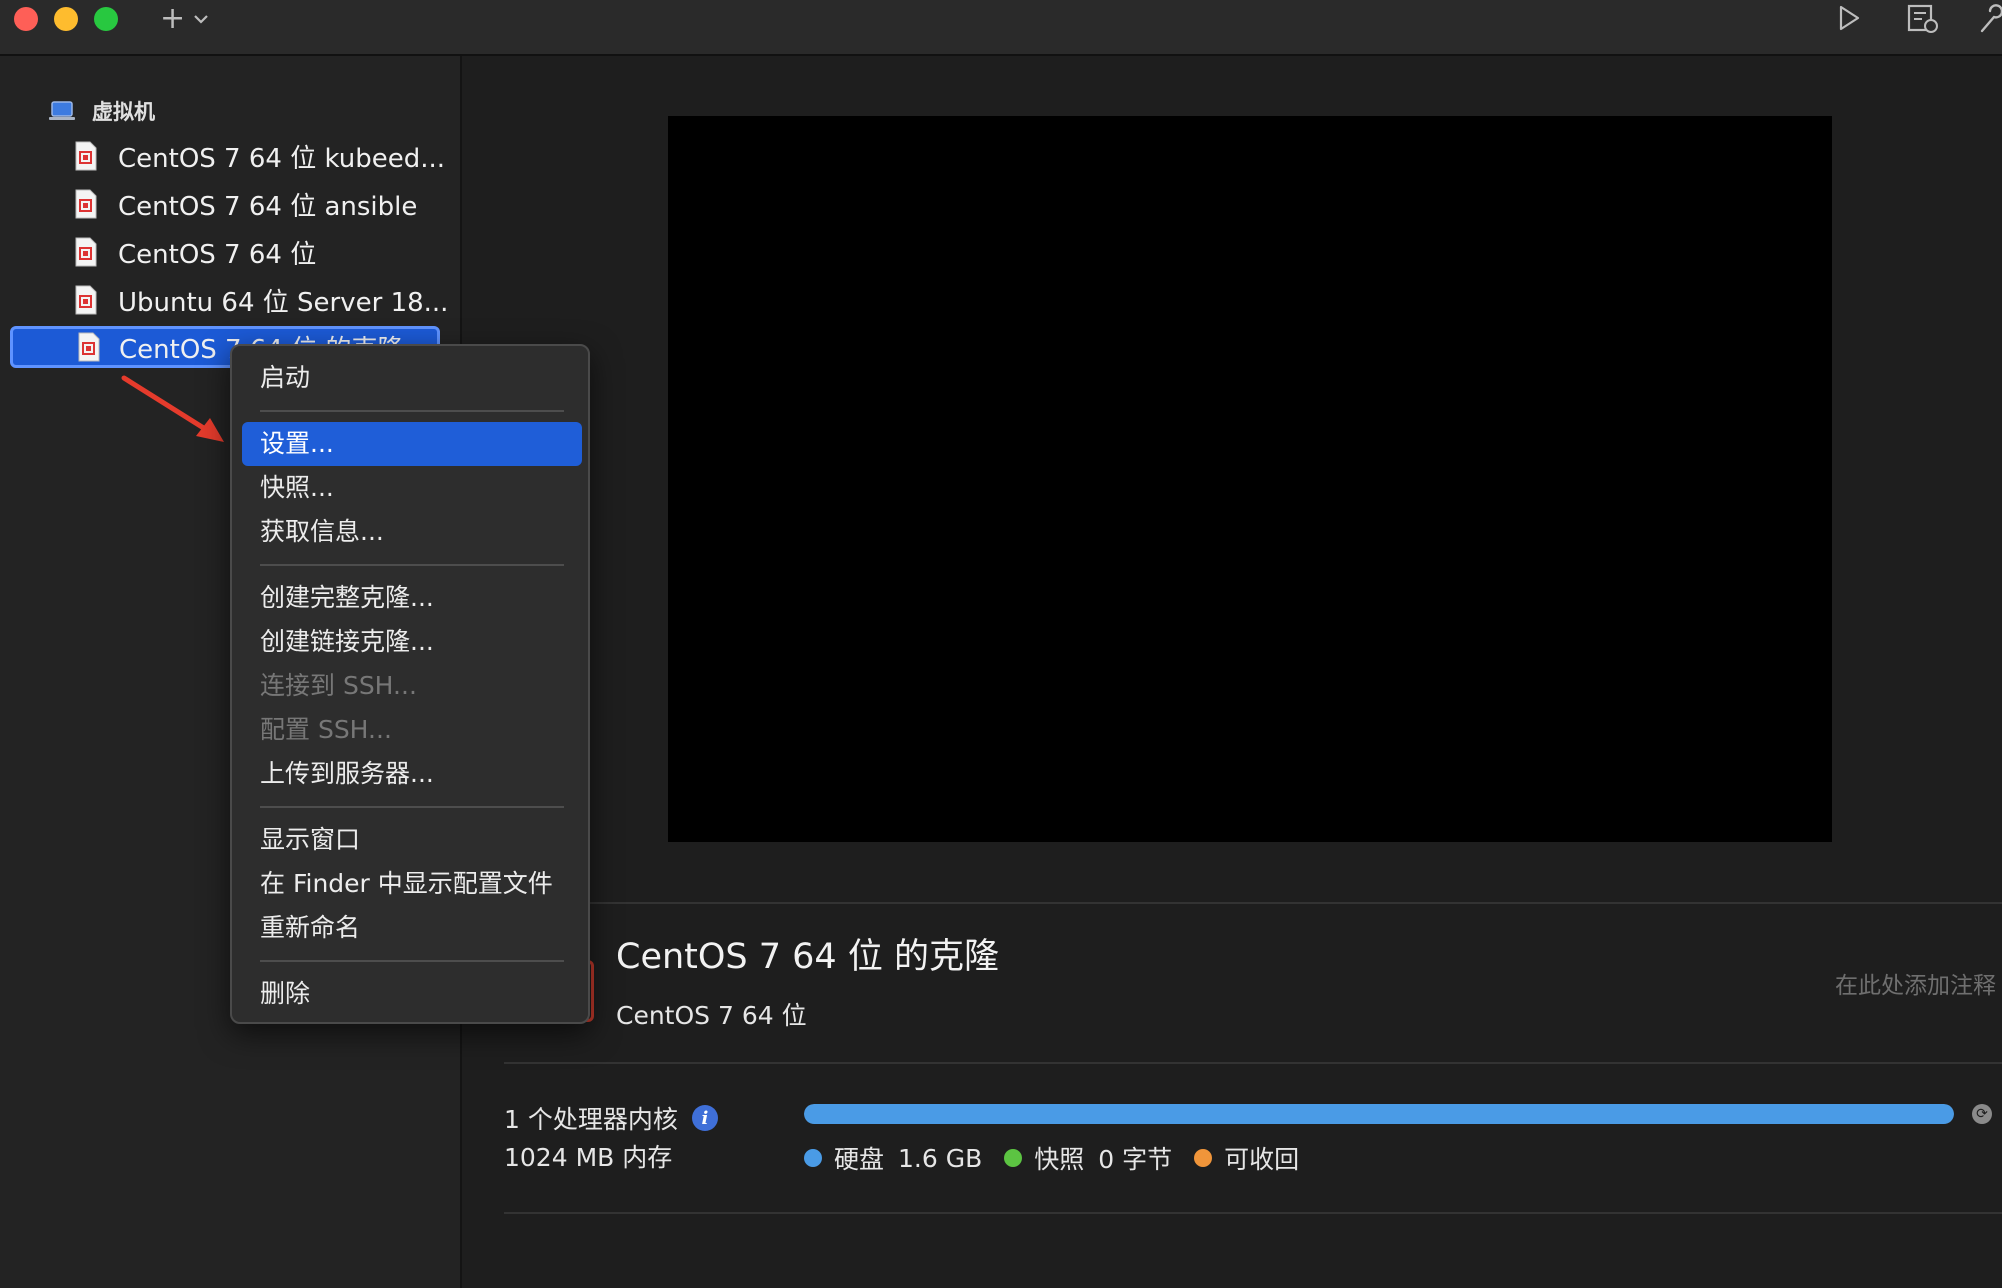  Describe the element at coordinates (807, 957) in the screenshot. I see `vm-title: CentOS 7 64 位 的克隆` at that location.